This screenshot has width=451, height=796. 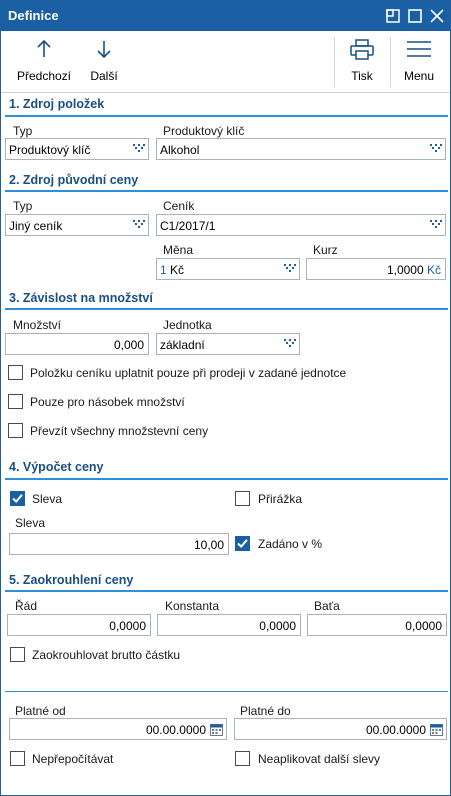 What do you see at coordinates (17, 758) in the screenshot?
I see `no-recalculate-checkbox` at bounding box center [17, 758].